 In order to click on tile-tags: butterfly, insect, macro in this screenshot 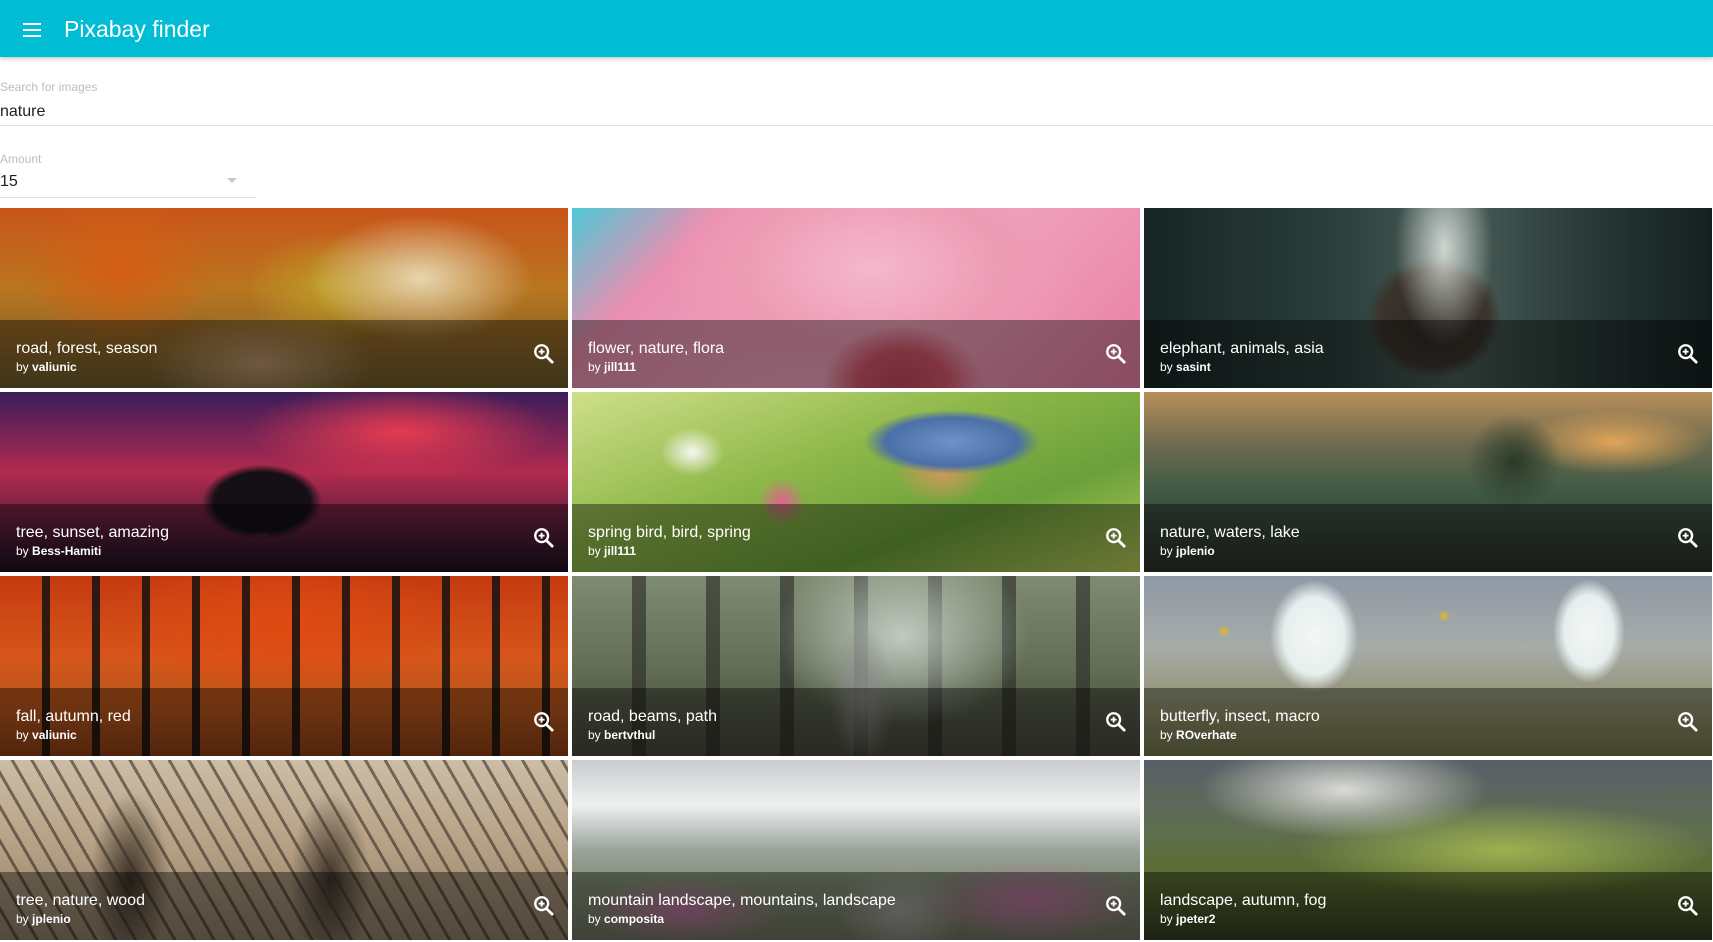, I will do `click(1240, 716)`.